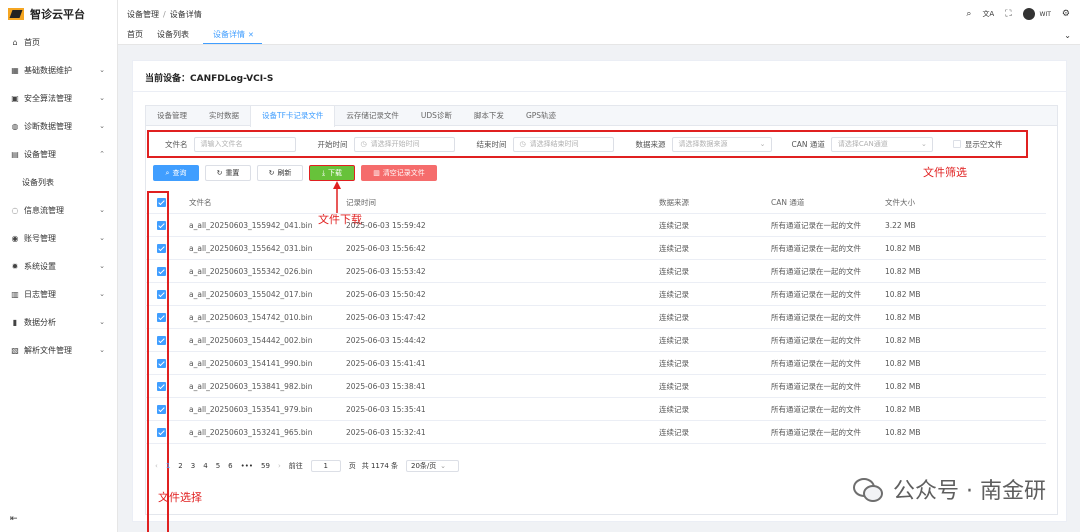  I want to click on breadcrumb-item: 设备管理, so click(143, 14).